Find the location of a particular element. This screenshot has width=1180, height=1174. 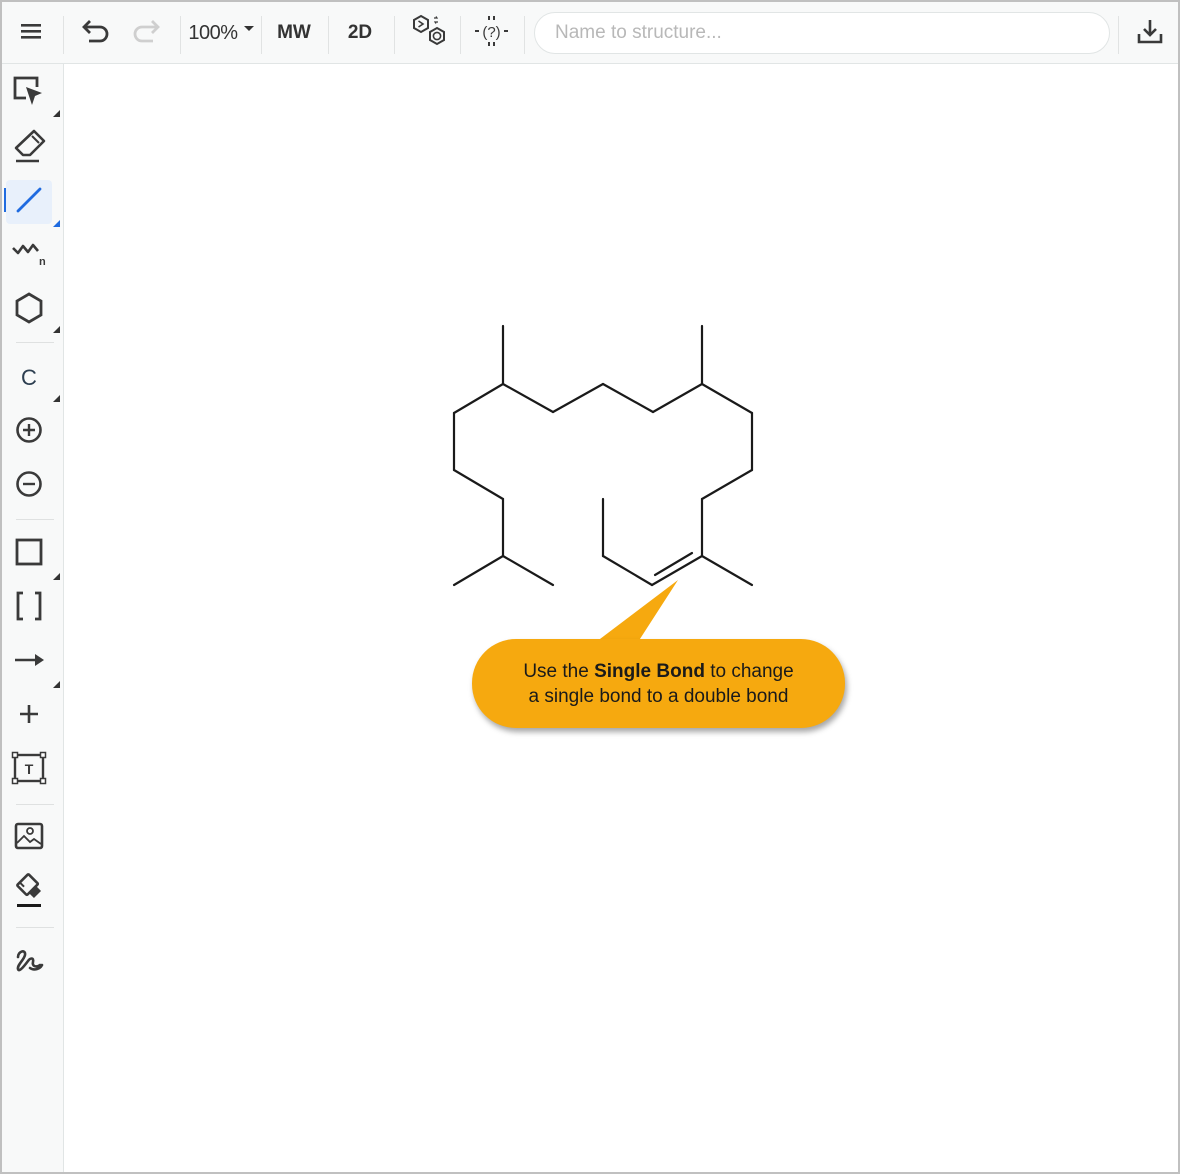

chain-tool: n is located at coordinates (29, 256).